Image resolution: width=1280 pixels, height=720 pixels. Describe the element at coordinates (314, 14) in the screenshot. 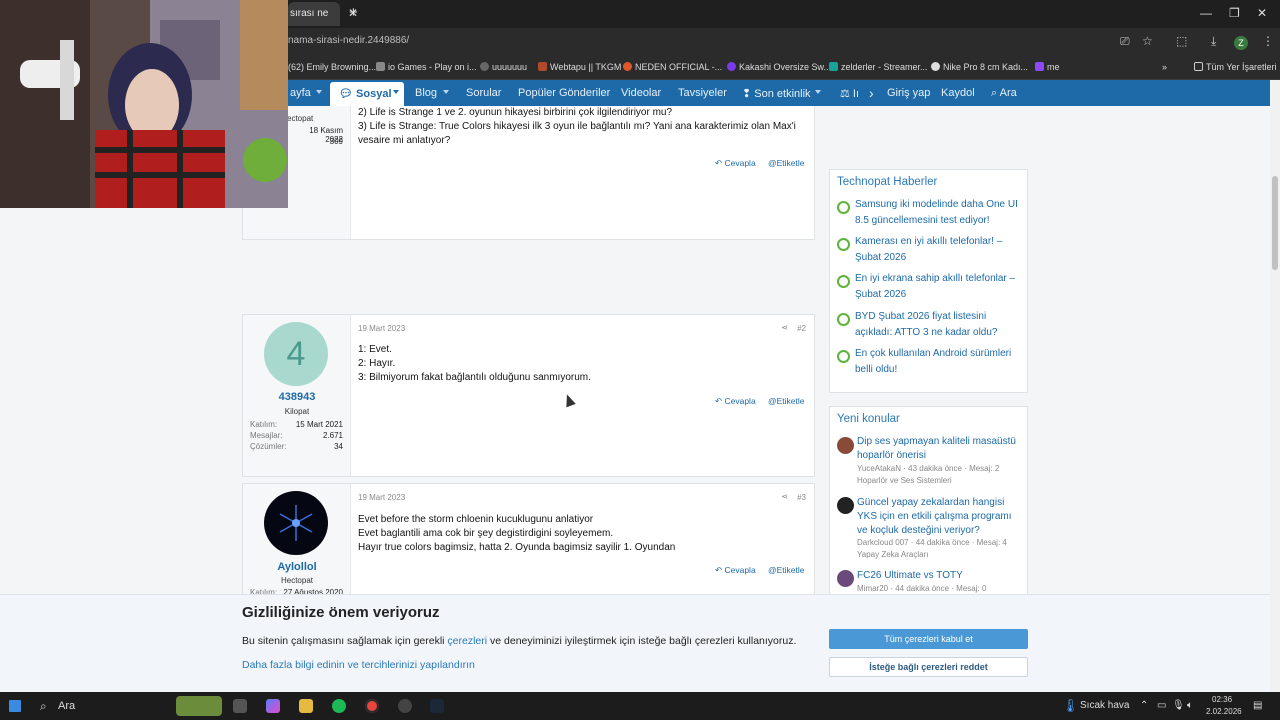

I see `browser-tab-active: sırası ne` at that location.